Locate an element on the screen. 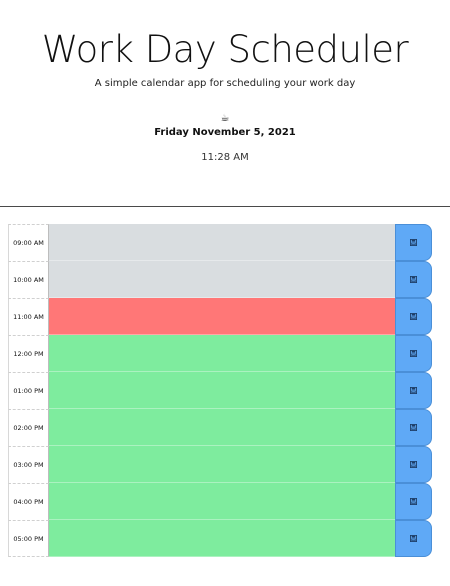 This screenshot has height=586, width=450. time-block-row: 04:00 PM is located at coordinates (220, 501).